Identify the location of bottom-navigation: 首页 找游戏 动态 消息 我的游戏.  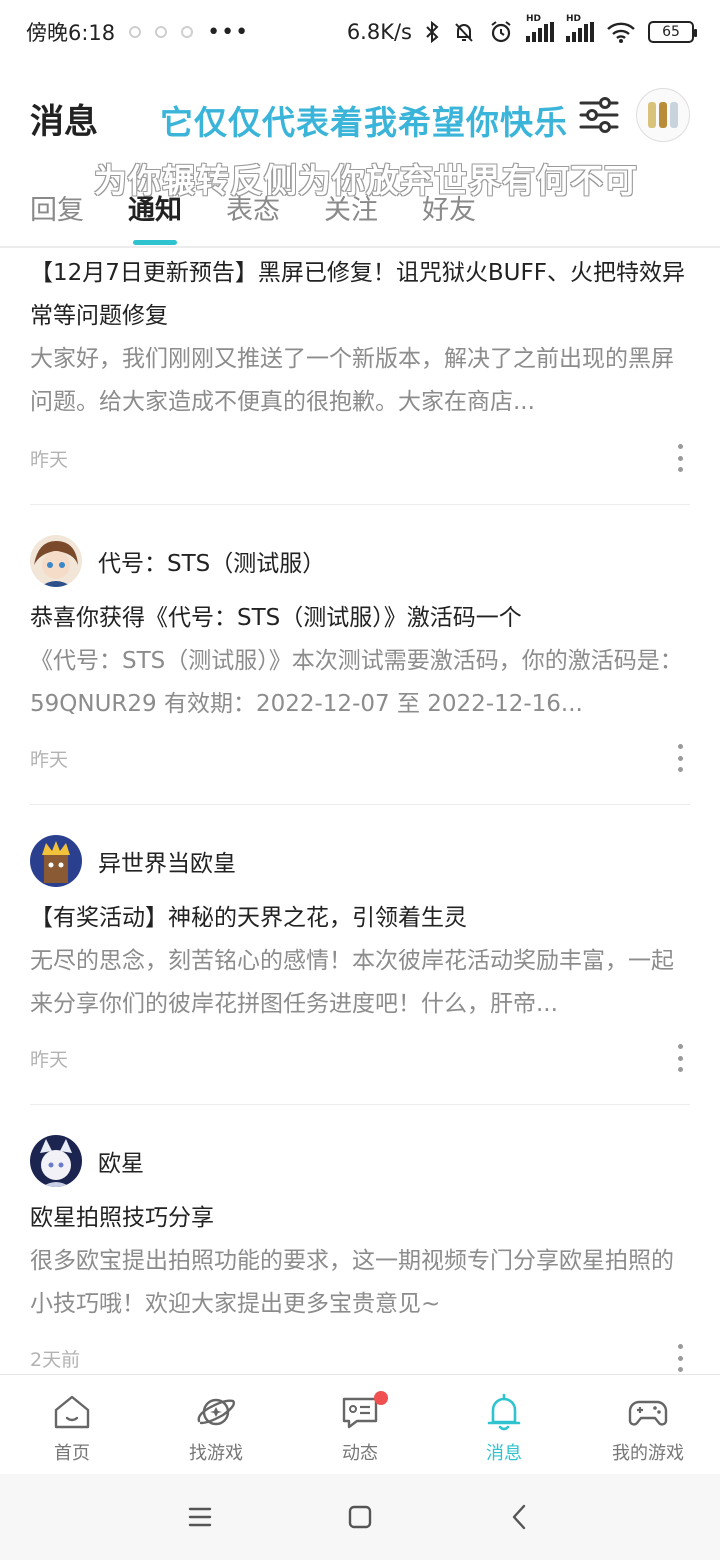
(360, 1424).